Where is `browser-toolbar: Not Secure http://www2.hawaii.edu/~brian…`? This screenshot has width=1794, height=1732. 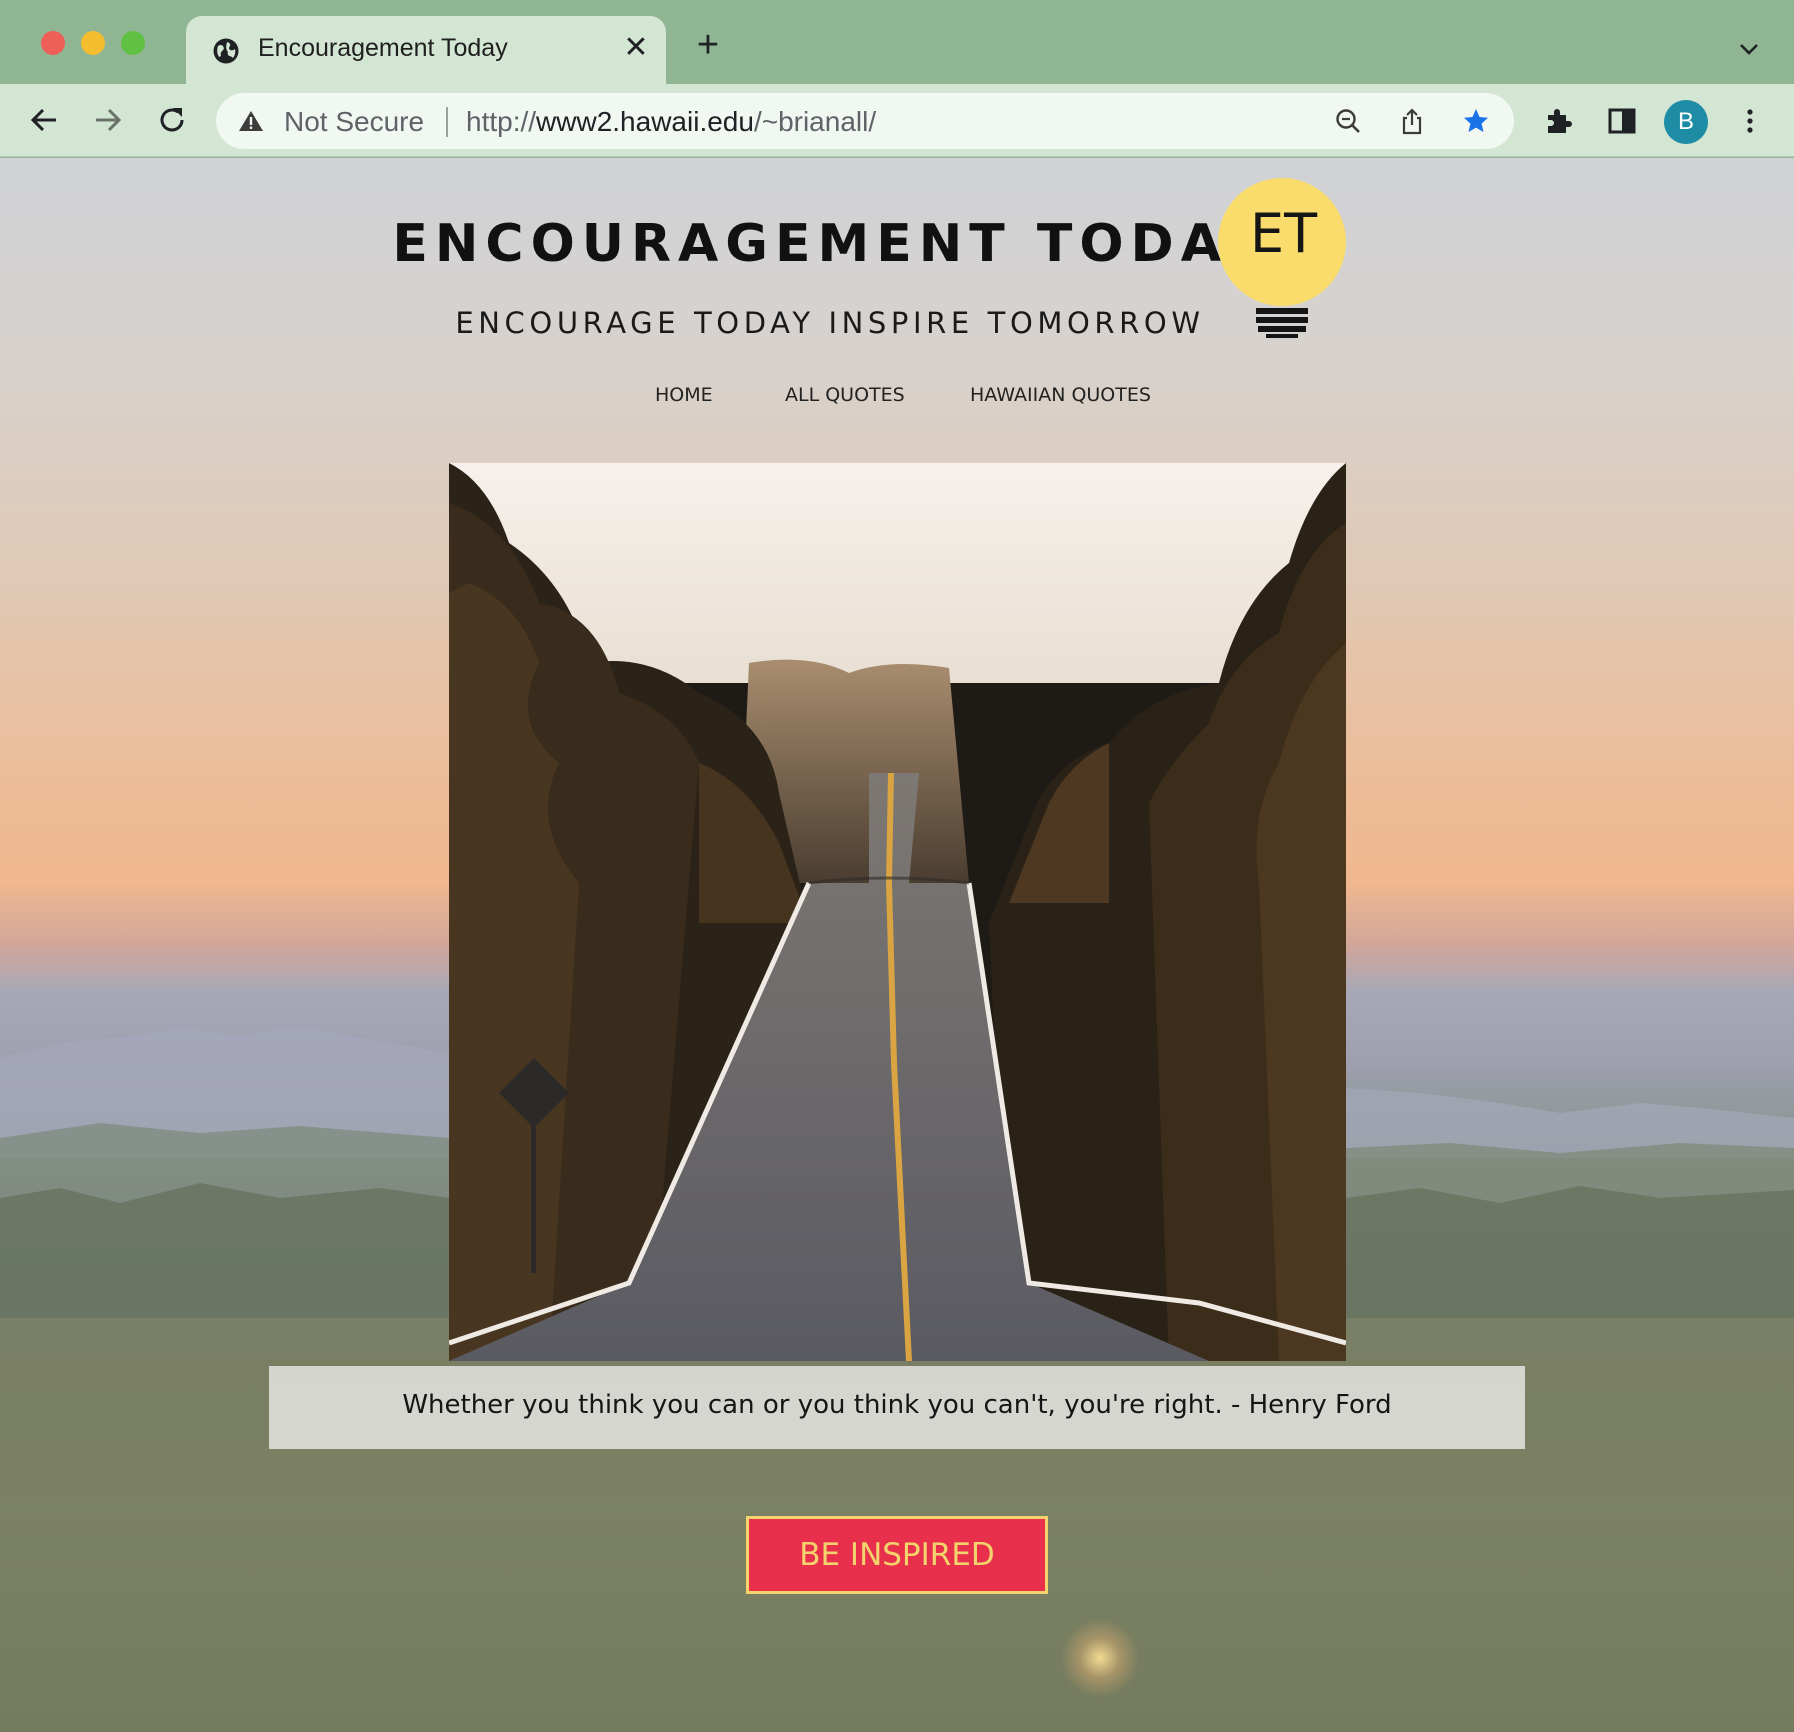
browser-toolbar: Not Secure http://www2.hawaii.edu/~brian… is located at coordinates (897, 120).